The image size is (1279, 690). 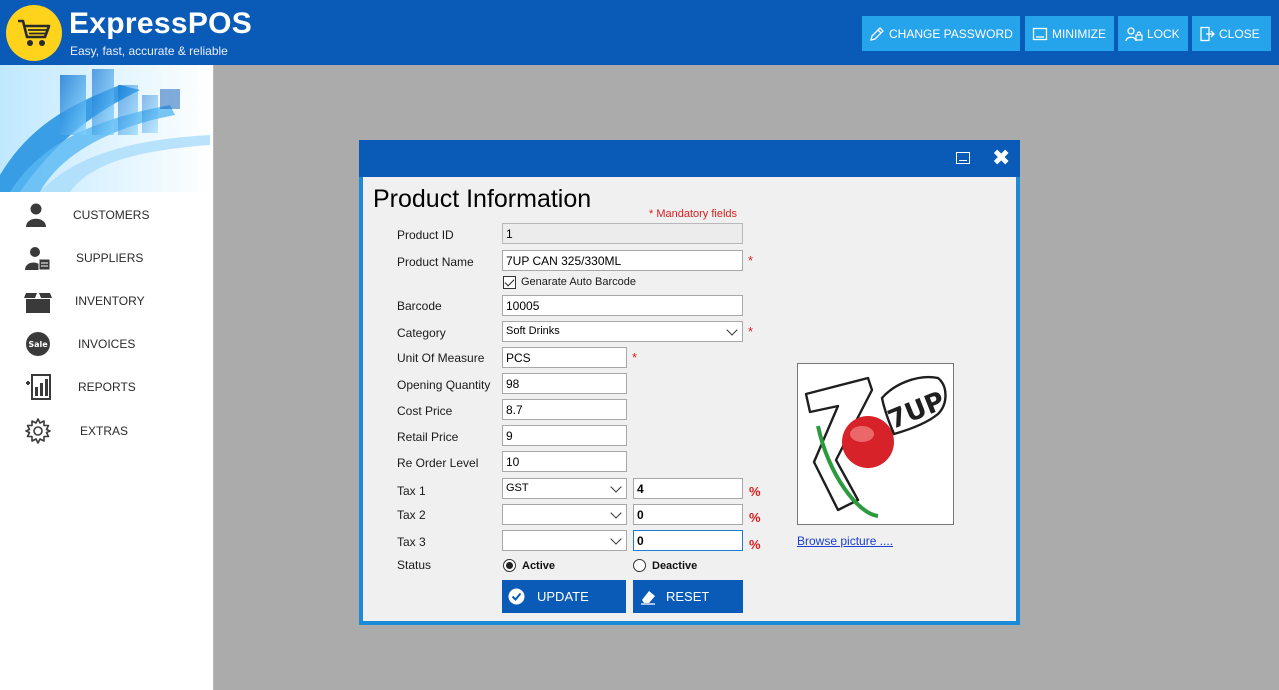 I want to click on product-name-field: 7UP CAN 325/330ML, so click(x=622, y=260).